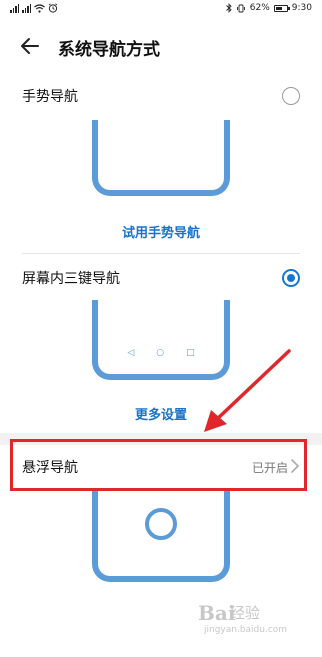 The image size is (322, 657). I want to click on option-three-key-navigation: 屏幕内三键导航, so click(161, 278).